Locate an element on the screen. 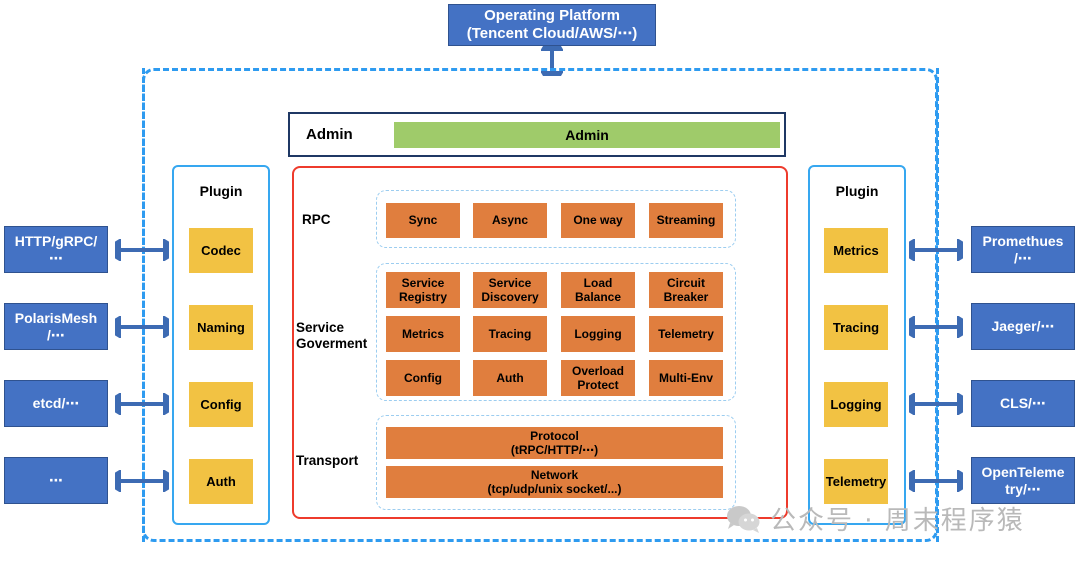 This screenshot has height=562, width=1080. sg-item-label-line2: Breaker is located at coordinates (686, 297).